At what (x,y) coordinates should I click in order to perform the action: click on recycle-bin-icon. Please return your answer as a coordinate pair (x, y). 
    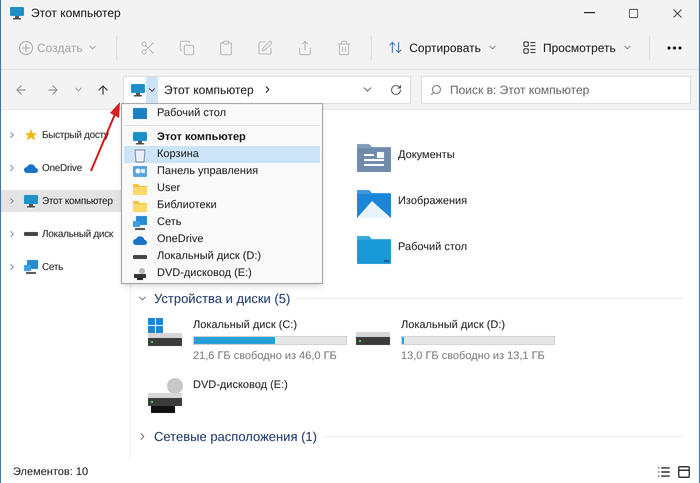
    Looking at the image, I should click on (140, 154).